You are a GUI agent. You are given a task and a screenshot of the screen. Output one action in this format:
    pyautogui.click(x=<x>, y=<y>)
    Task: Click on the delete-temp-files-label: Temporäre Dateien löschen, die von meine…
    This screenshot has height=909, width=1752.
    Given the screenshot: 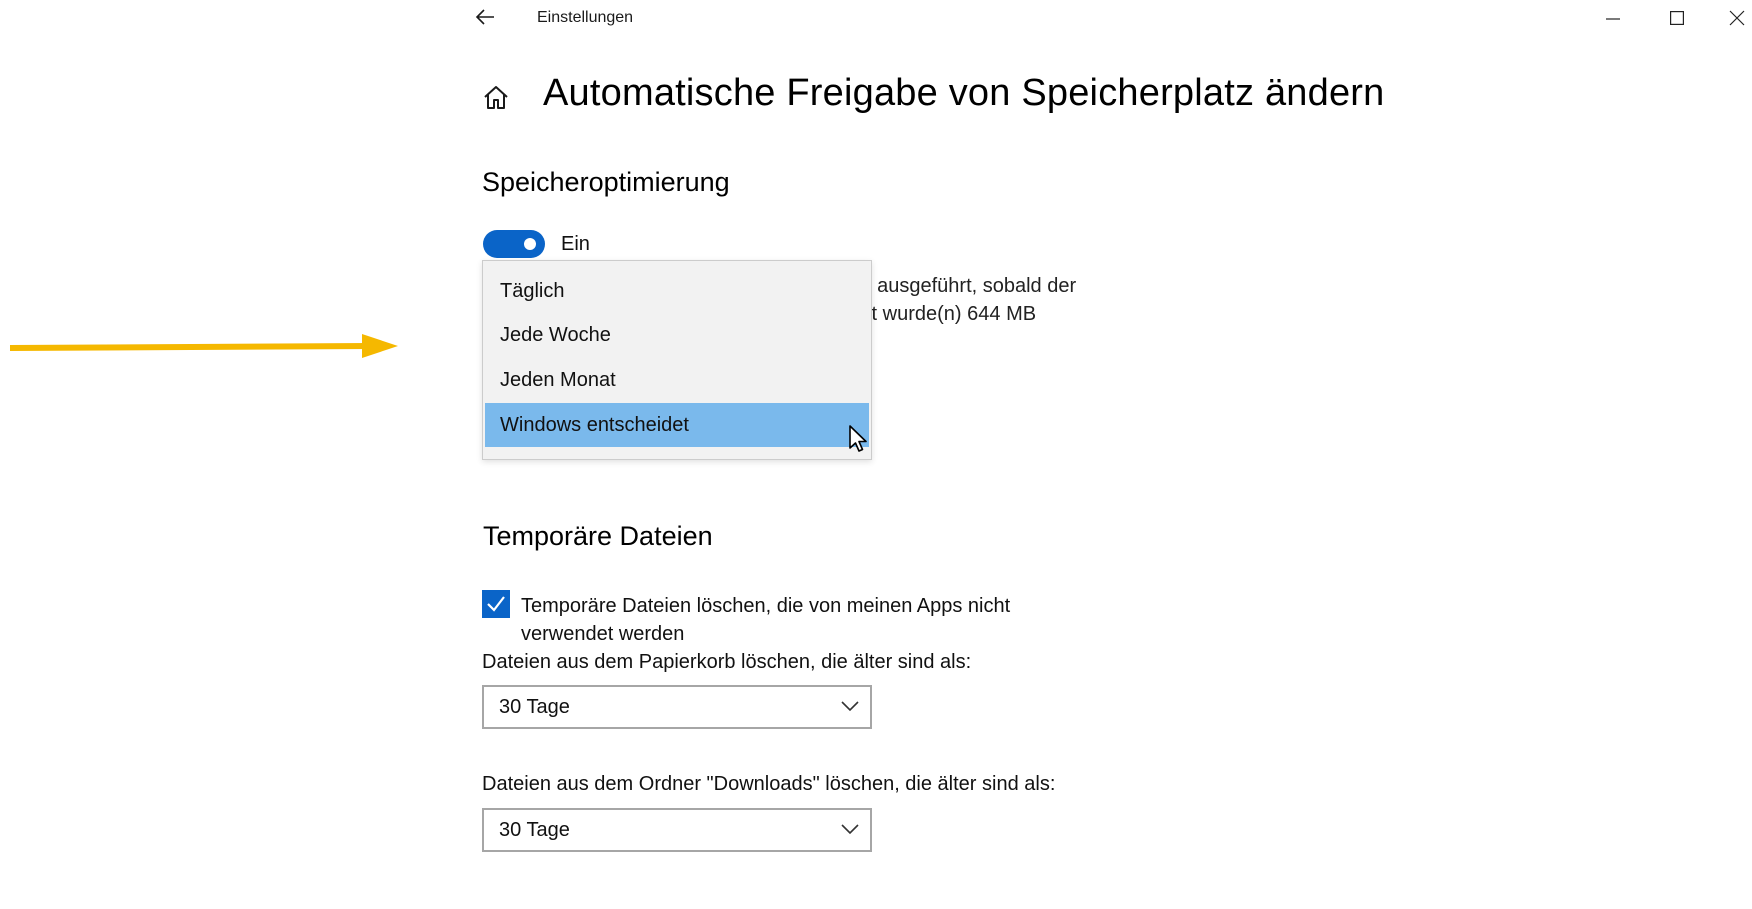 What is the action you would take?
    pyautogui.click(x=766, y=620)
    